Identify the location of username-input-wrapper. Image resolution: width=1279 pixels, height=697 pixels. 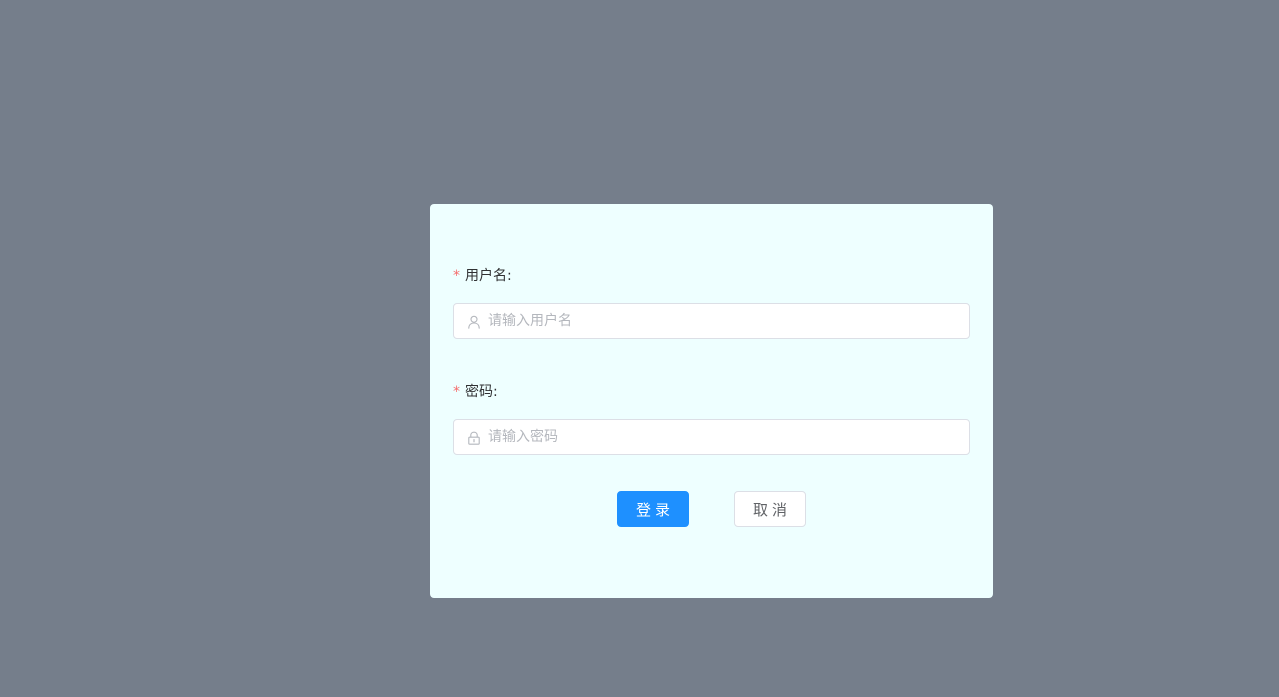
(711, 321).